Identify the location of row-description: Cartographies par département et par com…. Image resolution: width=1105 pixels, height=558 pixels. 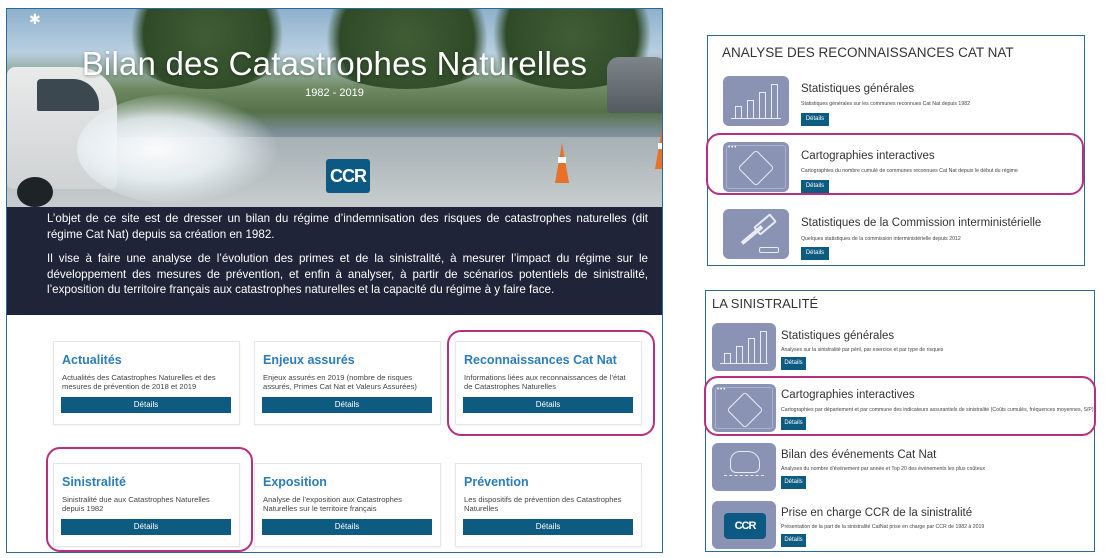
(937, 410).